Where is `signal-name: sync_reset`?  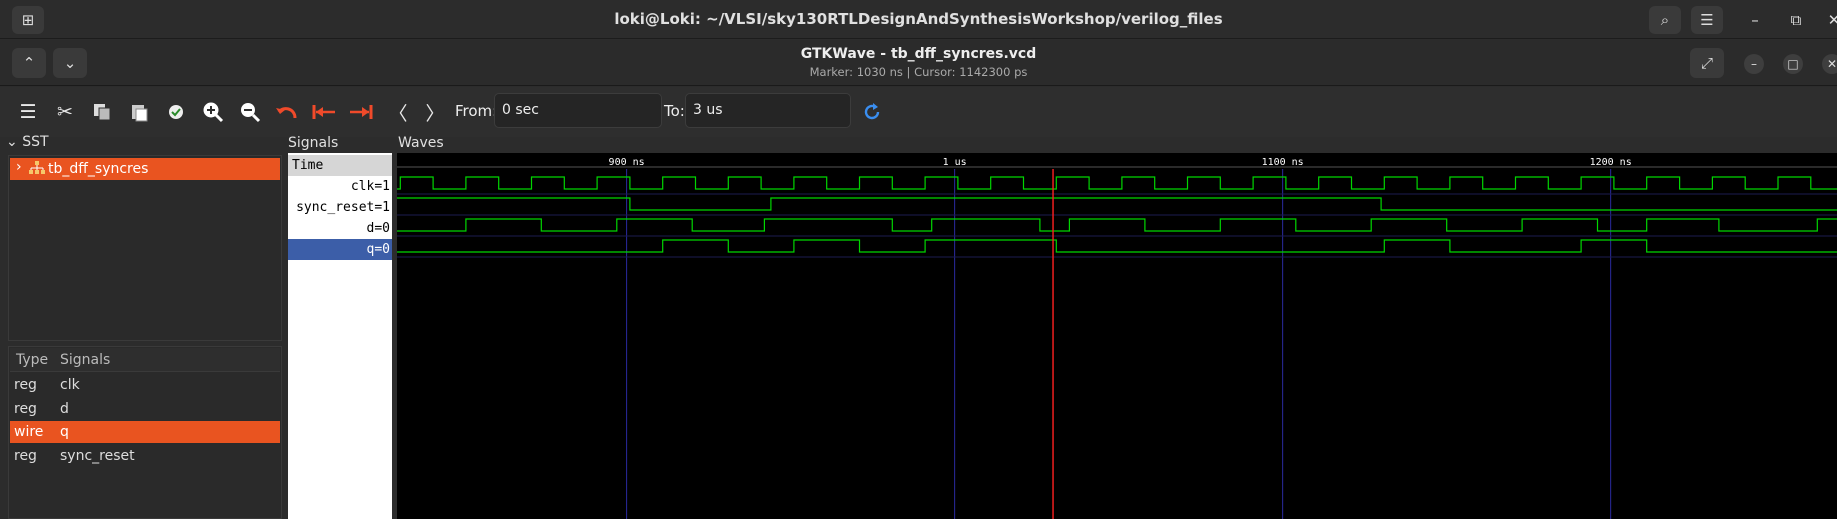
signal-name: sync_reset is located at coordinates (97, 456).